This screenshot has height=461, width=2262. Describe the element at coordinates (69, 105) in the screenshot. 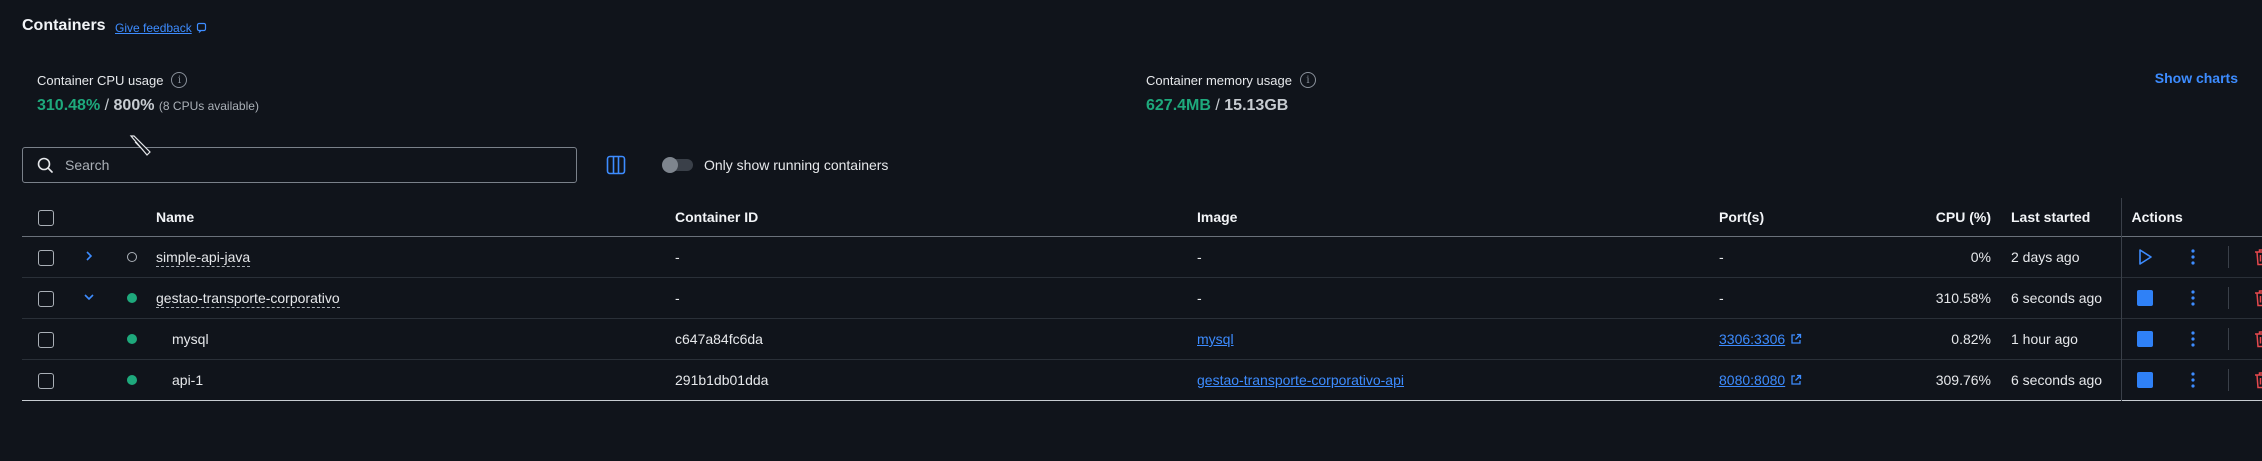

I see `cpu-usage-value: 310.48%` at that location.